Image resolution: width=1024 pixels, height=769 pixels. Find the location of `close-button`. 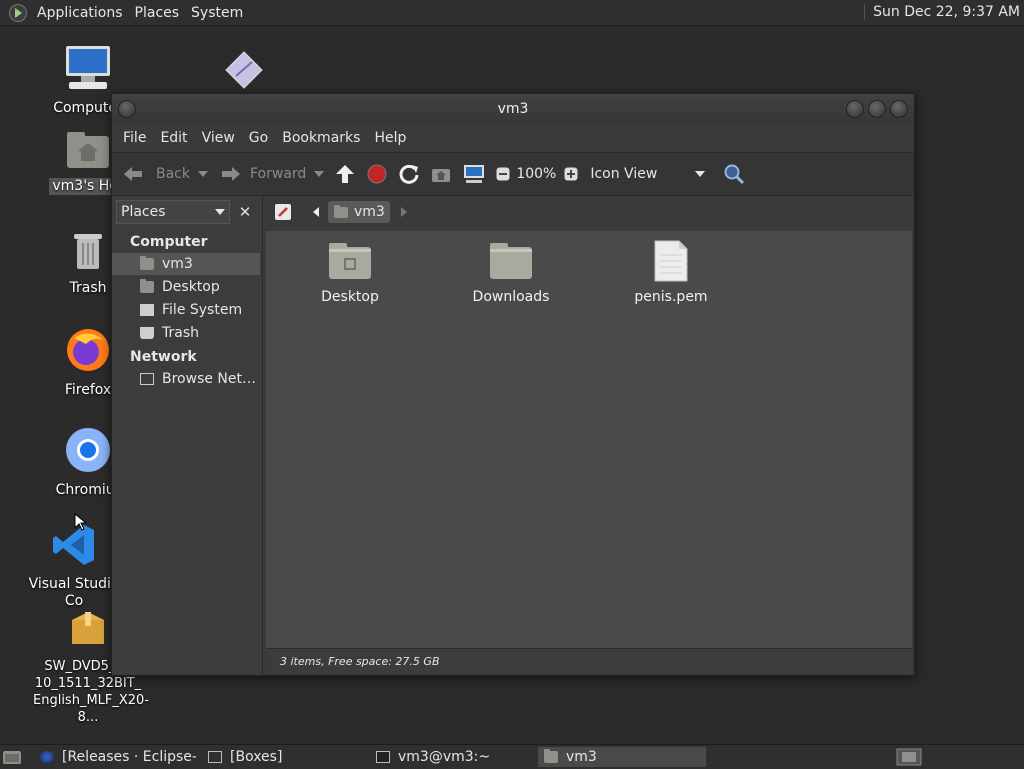

close-button is located at coordinates (899, 109).